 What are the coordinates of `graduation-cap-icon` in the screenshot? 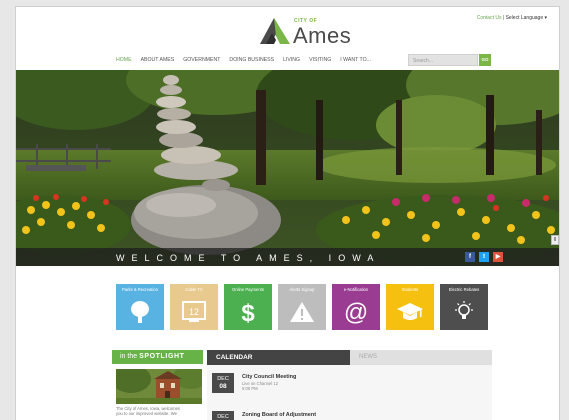 It's located at (410, 312).